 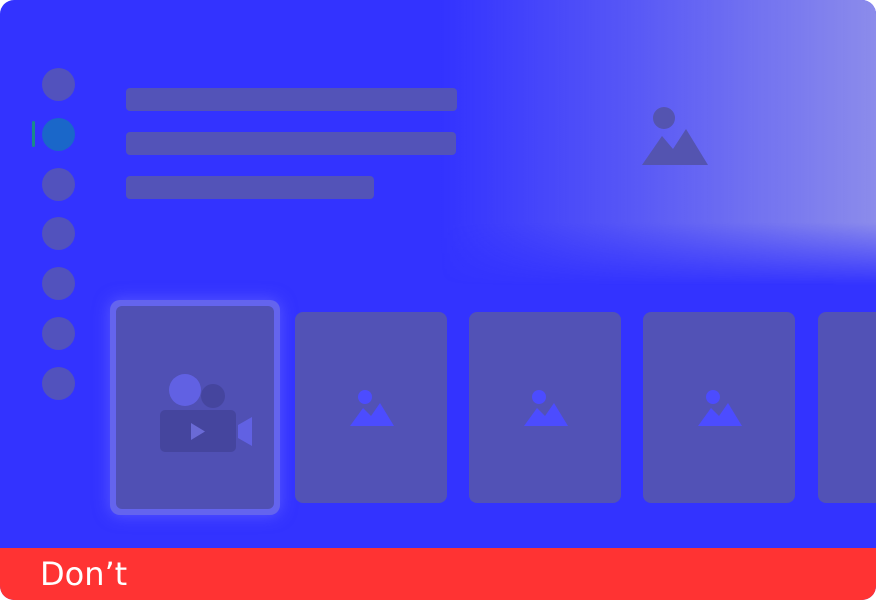 I want to click on hero-meta-placeholder, so click(x=250, y=187).